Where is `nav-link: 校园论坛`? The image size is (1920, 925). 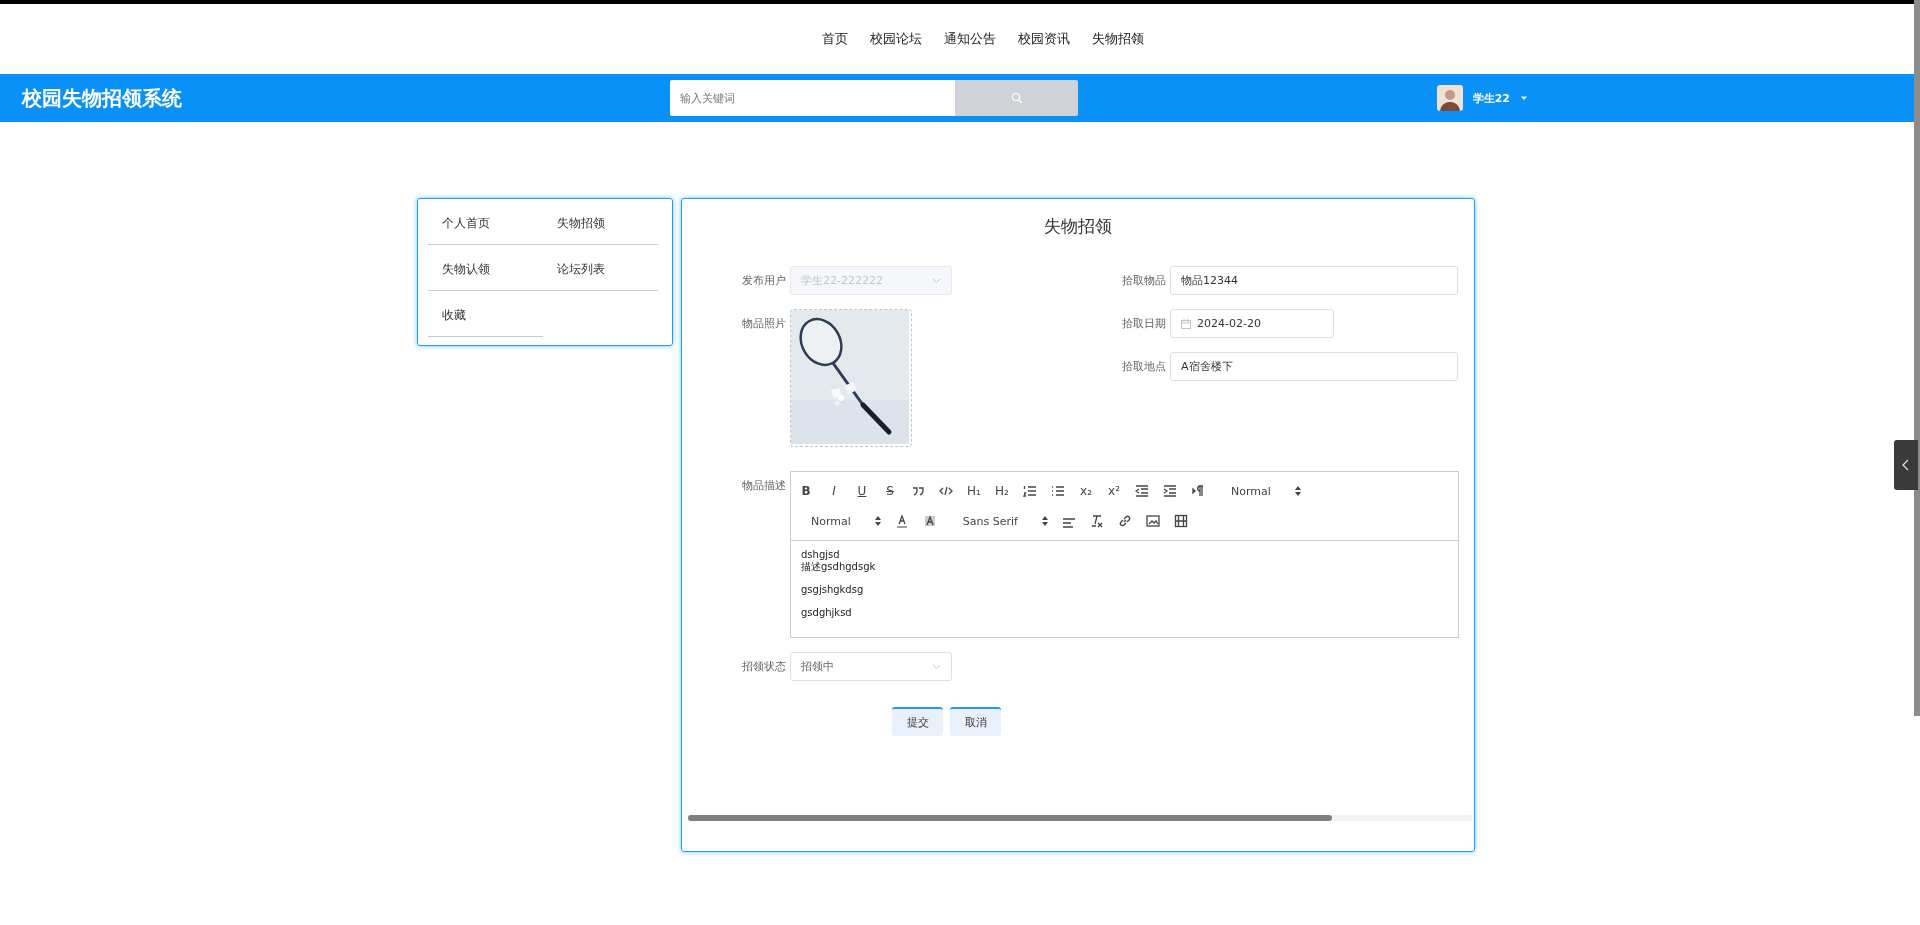
nav-link: 校园论坛 is located at coordinates (896, 39).